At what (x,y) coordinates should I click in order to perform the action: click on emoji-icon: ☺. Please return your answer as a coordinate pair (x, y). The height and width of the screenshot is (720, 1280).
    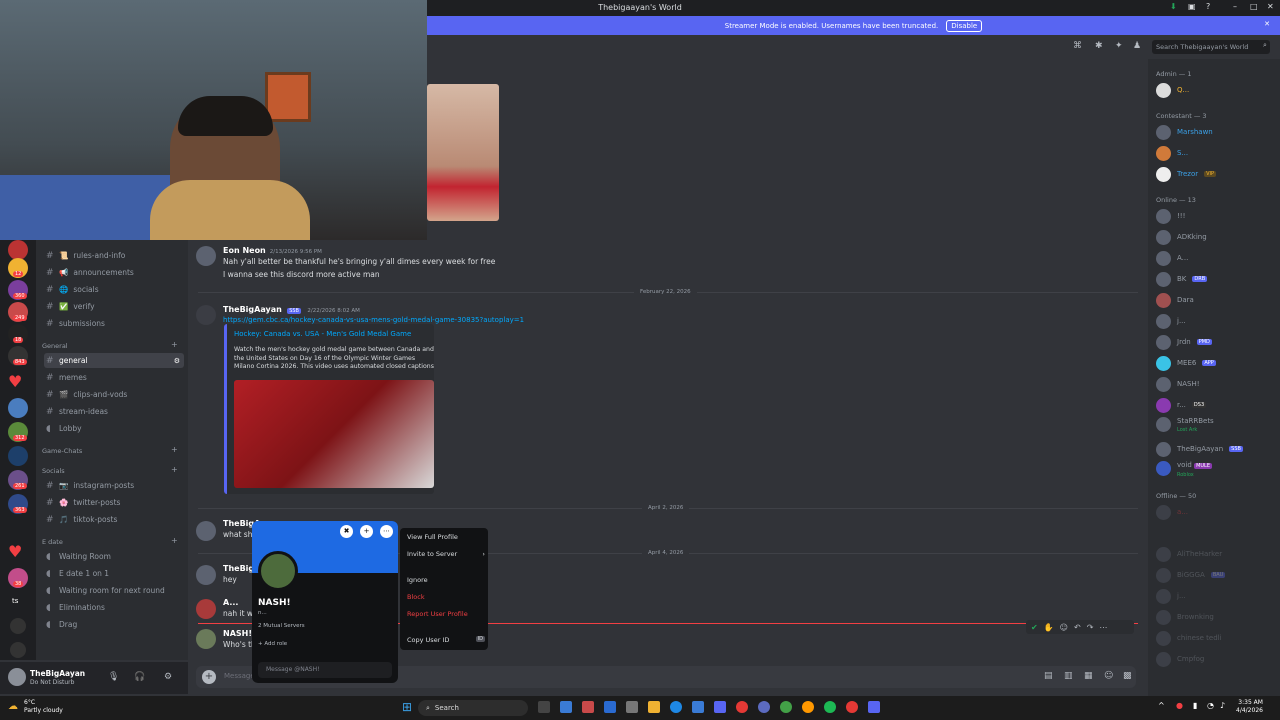
    Looking at the image, I should click on (1108, 676).